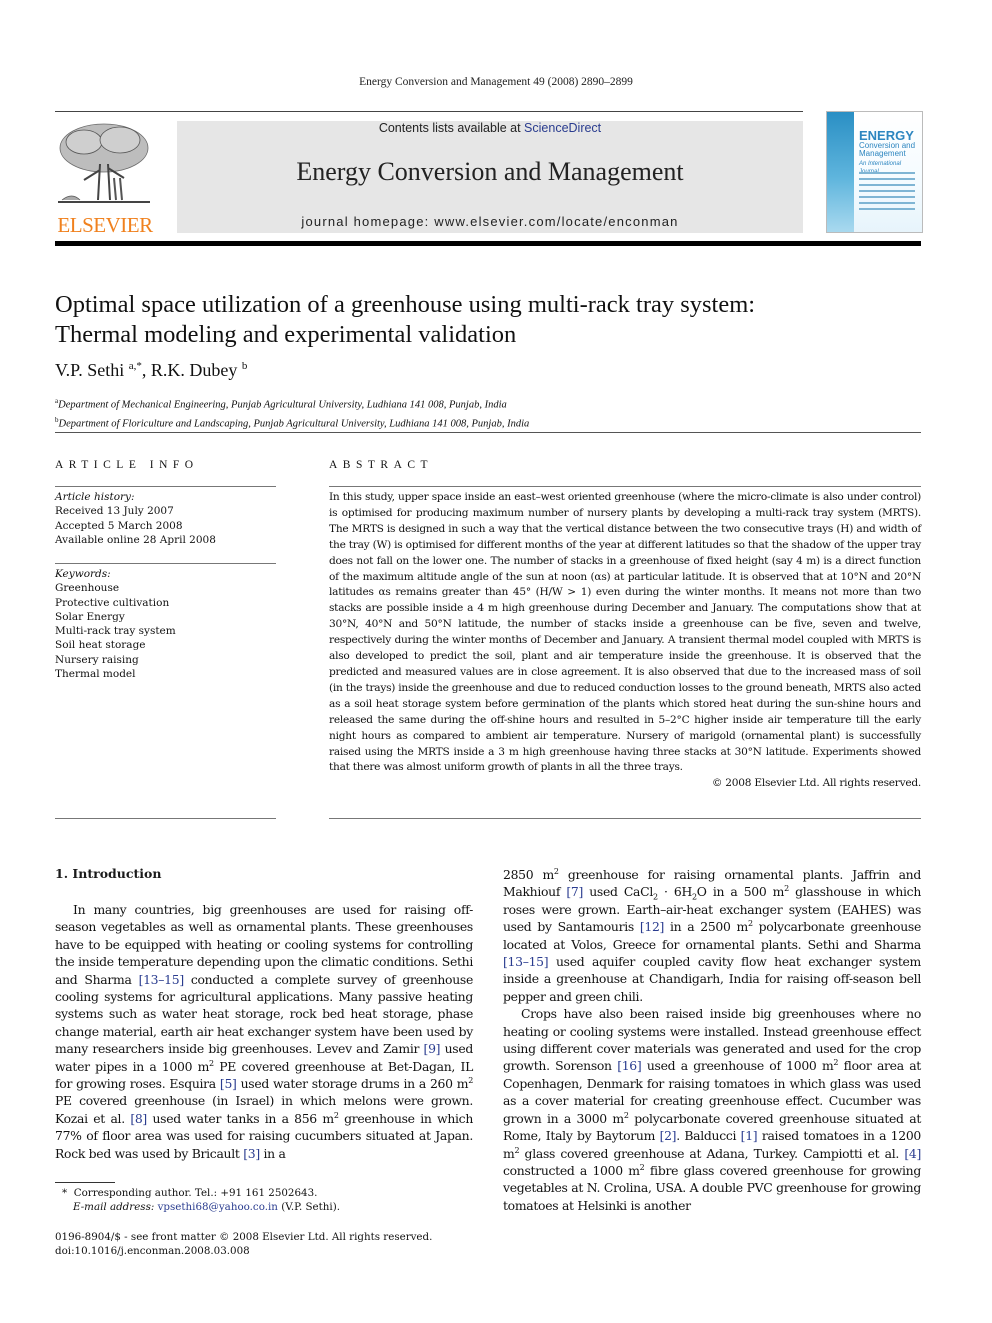 The height and width of the screenshot is (1323, 992). Describe the element at coordinates (309, 1207) in the screenshot. I see `email-suffix: (V.P. Sethi).` at that location.